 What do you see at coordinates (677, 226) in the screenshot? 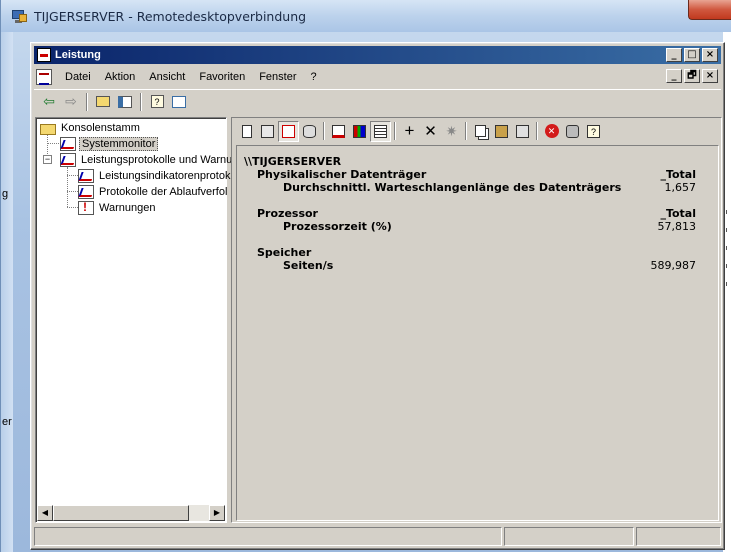
I see `value-processor-time: 57,813` at bounding box center [677, 226].